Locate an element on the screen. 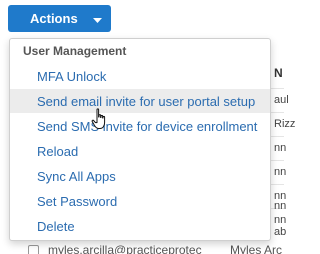 Image resolution: width=320 pixels, height=254 pixels. actions-button-label: Actions is located at coordinates (54, 18).